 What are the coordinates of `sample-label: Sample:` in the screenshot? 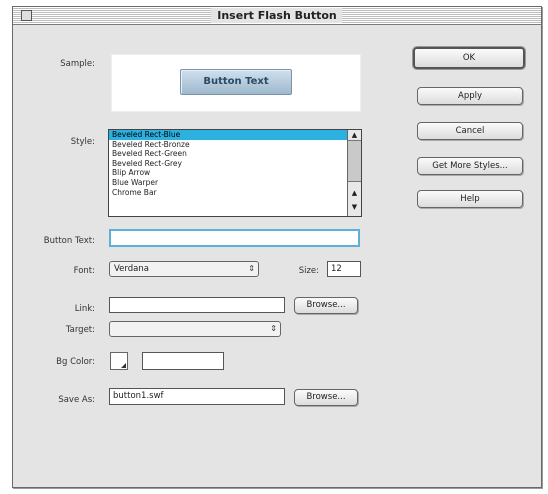 It's located at (77, 64).